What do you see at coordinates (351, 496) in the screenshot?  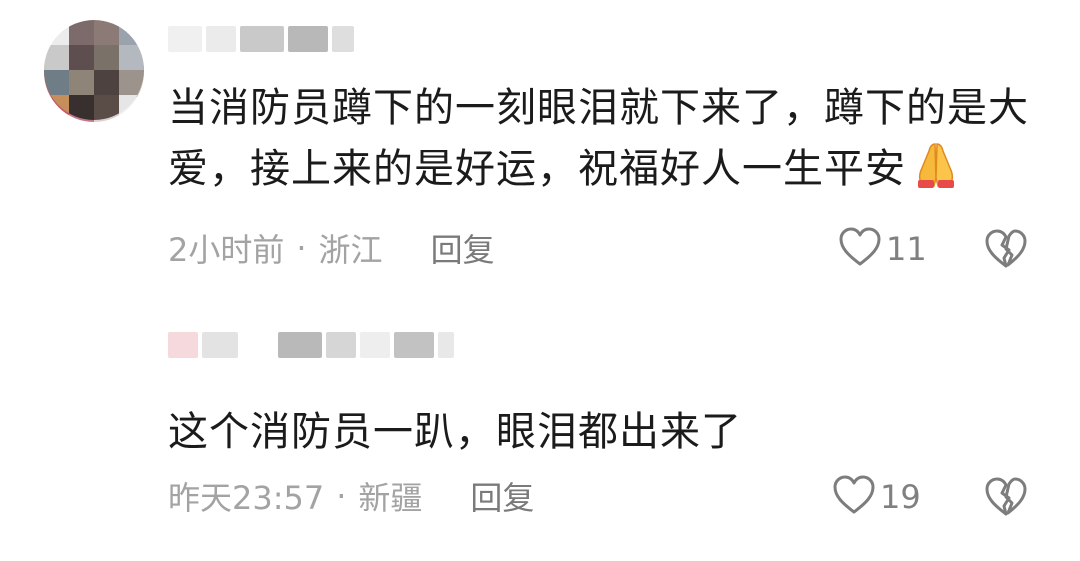 I see `comment-meta: 昨天23:57 · 新疆 回复` at bounding box center [351, 496].